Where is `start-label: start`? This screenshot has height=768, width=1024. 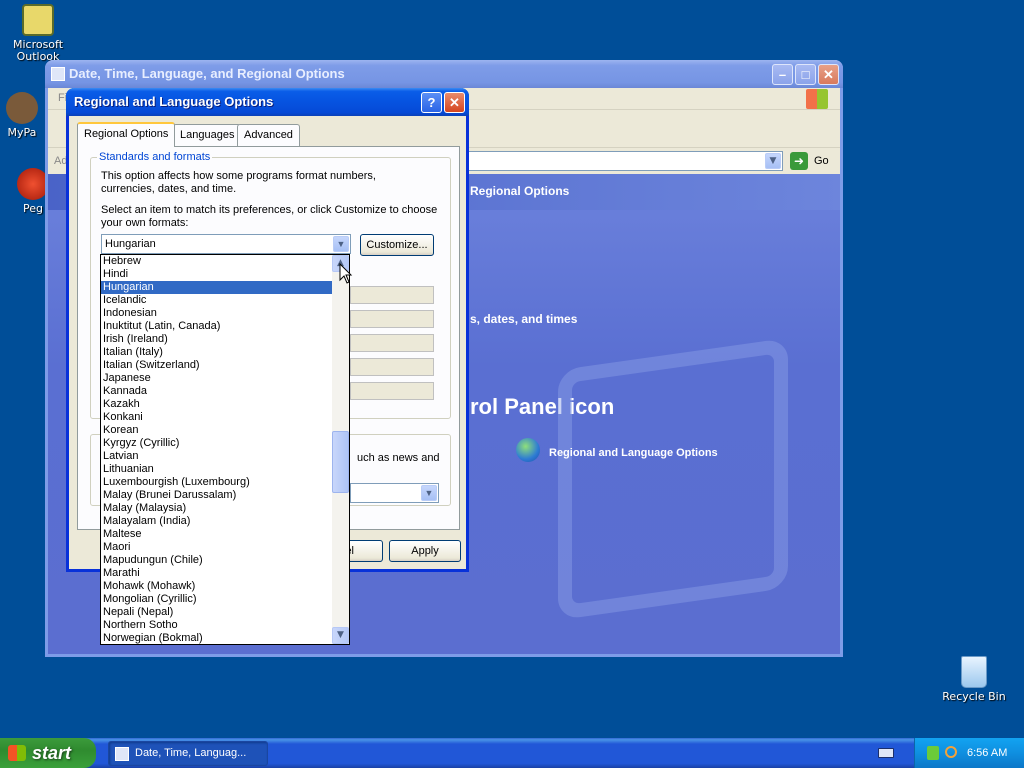
start-label: start is located at coordinates (52, 753).